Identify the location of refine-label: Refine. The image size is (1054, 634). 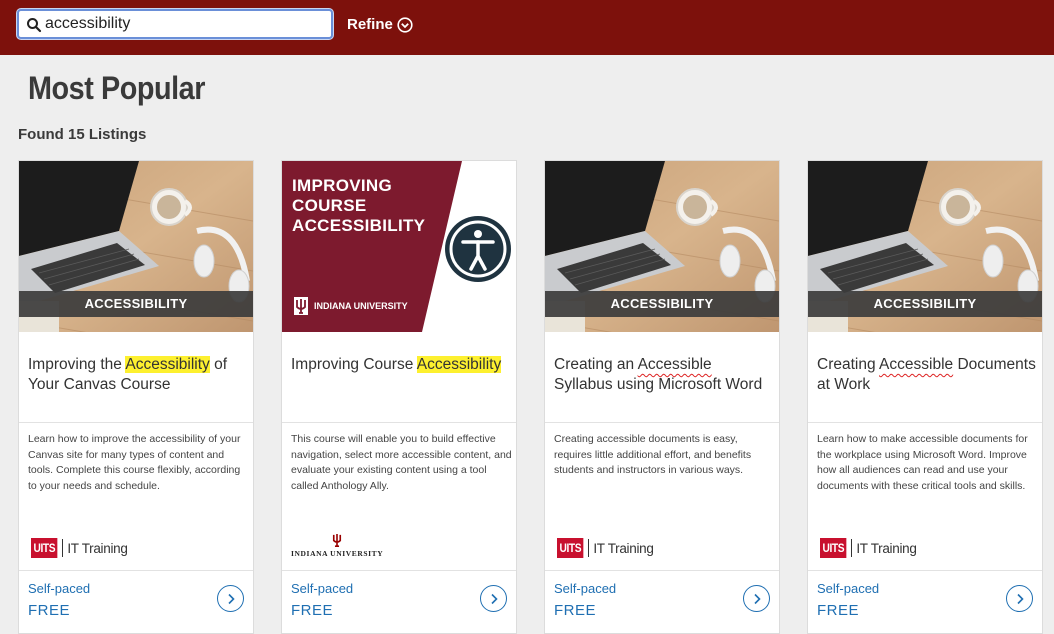
(370, 24).